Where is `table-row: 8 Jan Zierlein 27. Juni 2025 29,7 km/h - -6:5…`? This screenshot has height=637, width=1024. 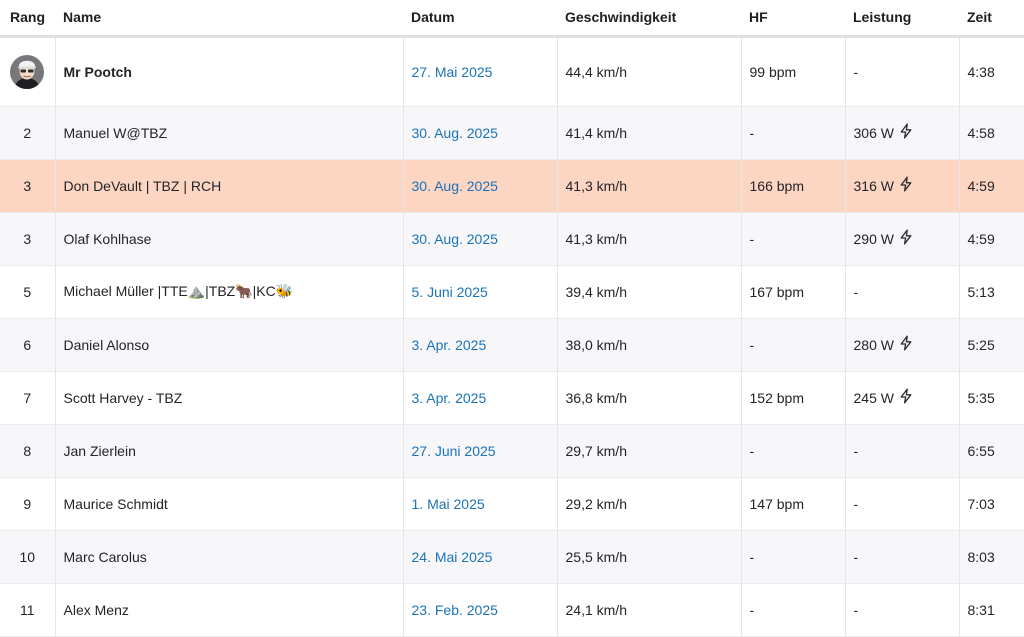 table-row: 8 Jan Zierlein 27. Juni 2025 29,7 km/h - -6:5… is located at coordinates (512, 450).